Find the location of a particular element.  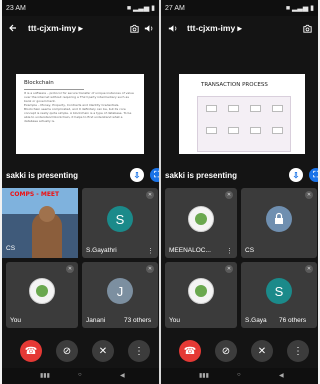

slide-title: Blockchain is located at coordinates (39, 83).